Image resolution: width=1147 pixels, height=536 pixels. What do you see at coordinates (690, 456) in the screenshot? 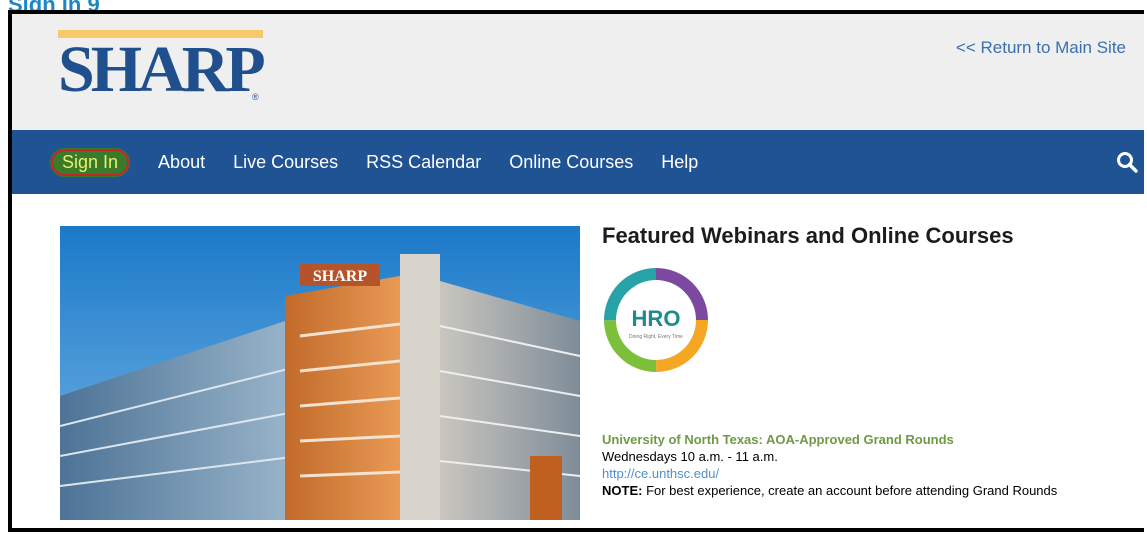
I see `schedule-text: Wednesdays 10 a.m. - 11 a.m.` at bounding box center [690, 456].